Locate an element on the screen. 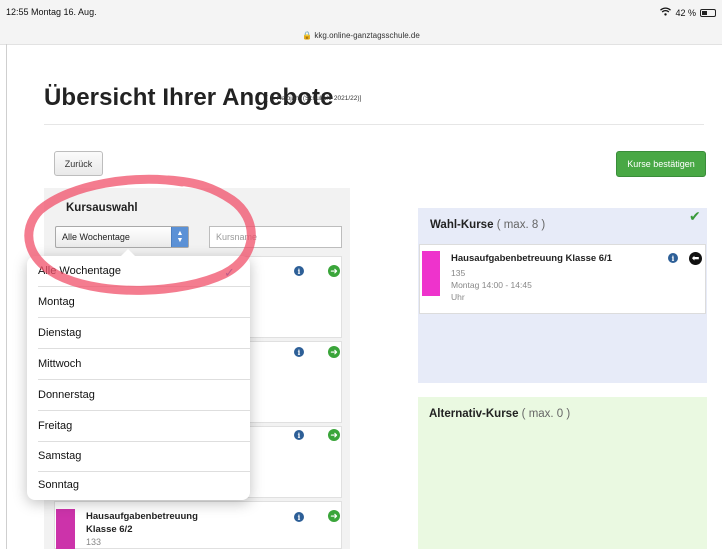  course-name-search-input is located at coordinates (275, 237).